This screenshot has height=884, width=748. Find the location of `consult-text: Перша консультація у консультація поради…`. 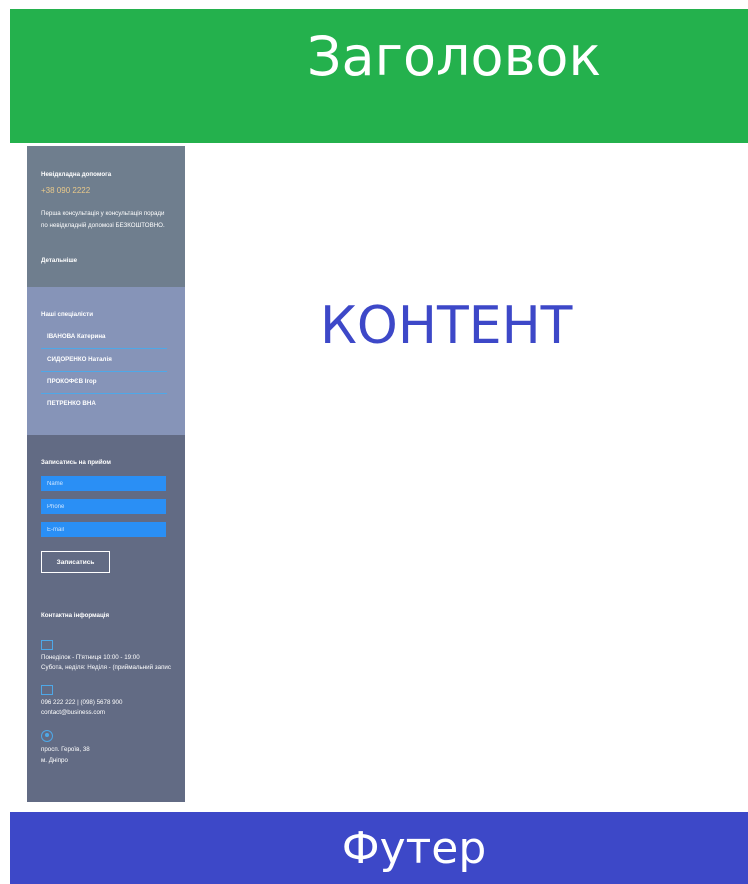

consult-text: Перша консультація у консультація поради… is located at coordinates (103, 219).